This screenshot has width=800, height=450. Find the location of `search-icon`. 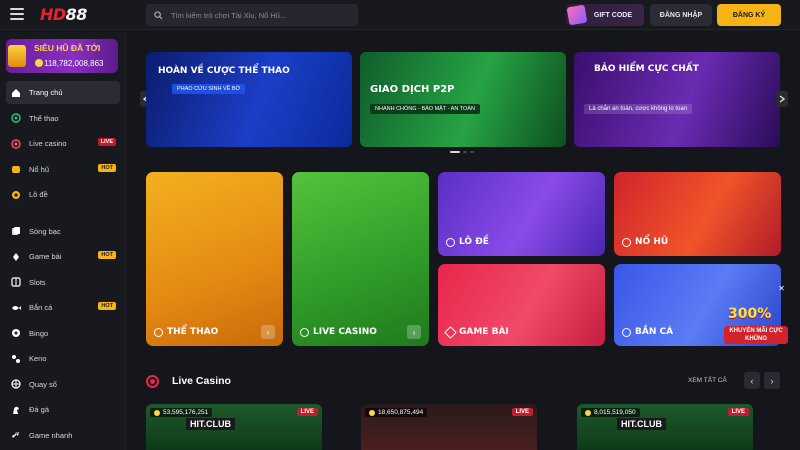

search-icon is located at coordinates (158, 14).